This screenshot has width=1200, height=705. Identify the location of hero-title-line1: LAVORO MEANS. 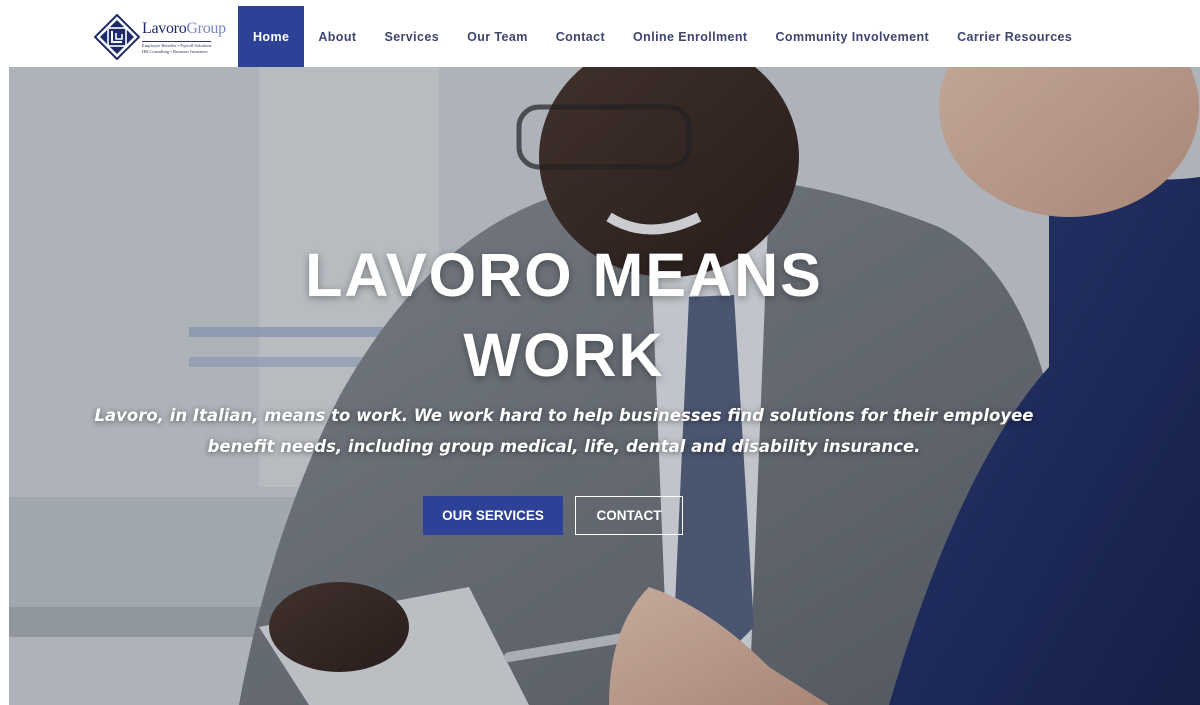
(564, 275).